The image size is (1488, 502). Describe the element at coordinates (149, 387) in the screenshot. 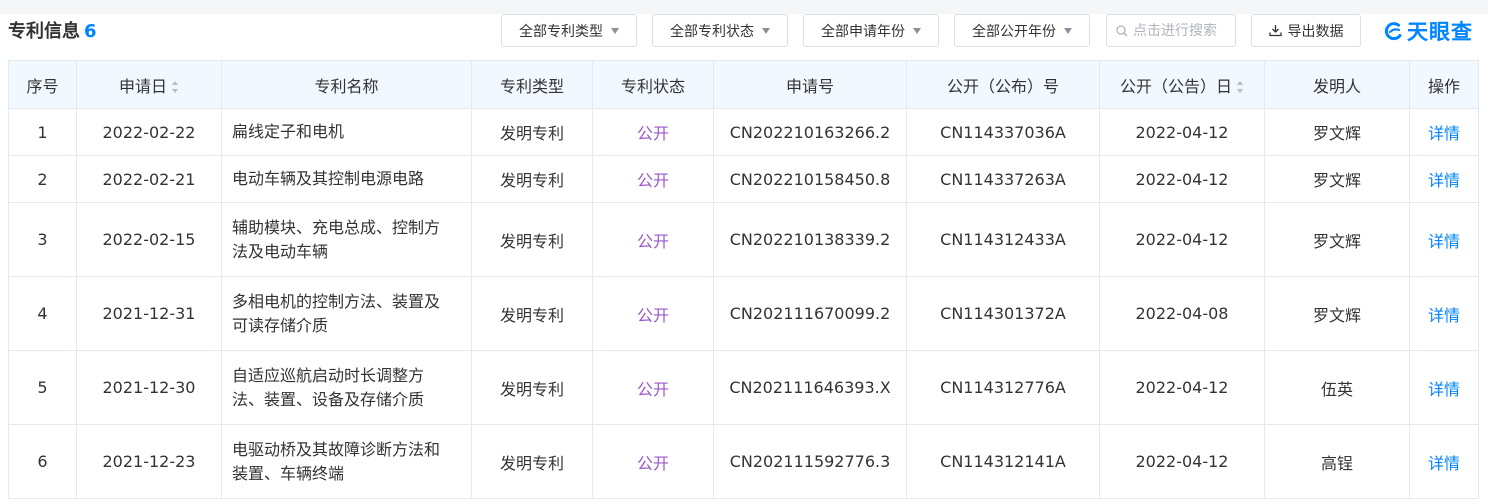

I see `cell-apply-date: 2021-12-30` at that location.